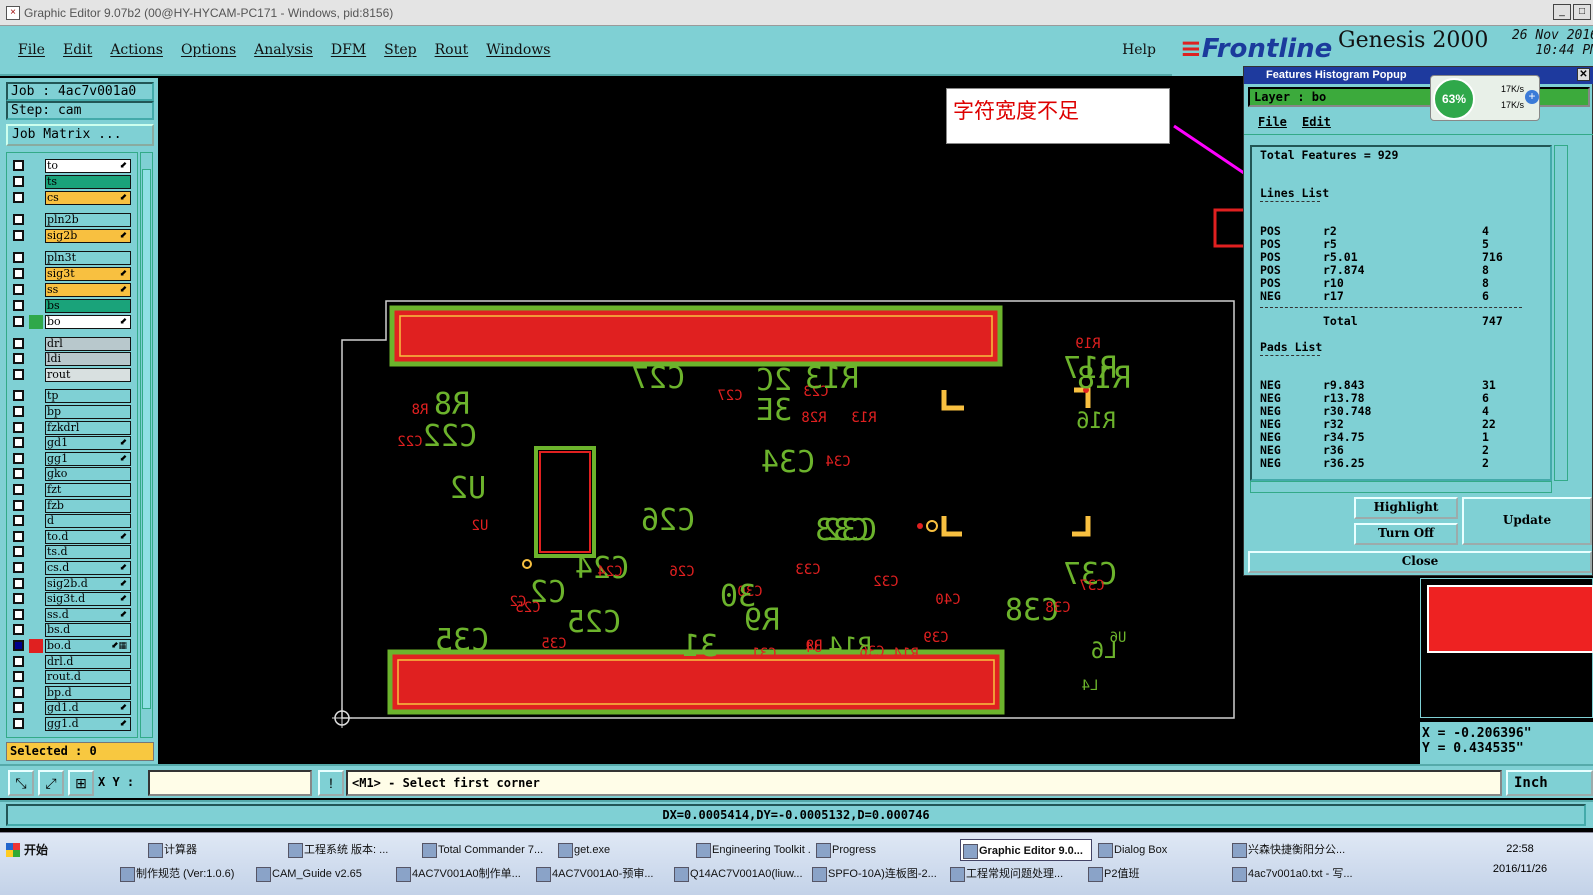 This screenshot has height=895, width=1593. Describe the element at coordinates (88, 677) in the screenshot. I see `layer-name: rout.d` at that location.